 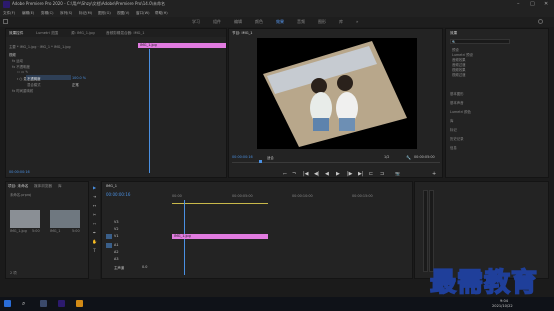 What do you see at coordinates (242, 33) in the screenshot?
I see `program-monitor-tab: 节目: IMG_1` at bounding box center [242, 33].